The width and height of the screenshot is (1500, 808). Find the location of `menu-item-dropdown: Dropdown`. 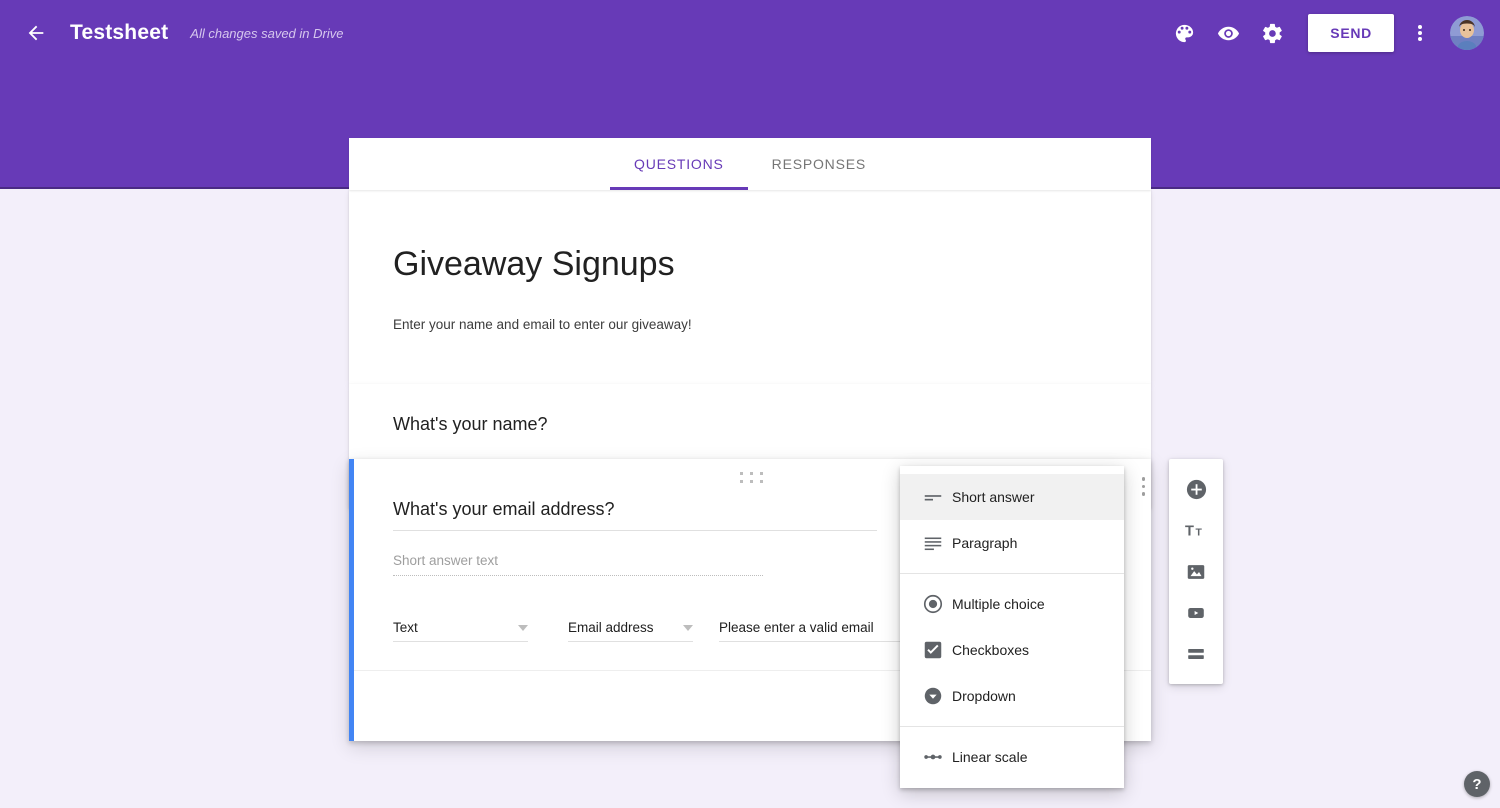

menu-item-dropdown: Dropdown is located at coordinates (1012, 696).